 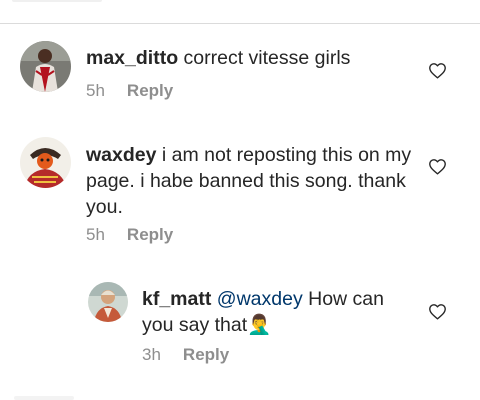 What do you see at coordinates (279, 312) in the screenshot?
I see `comment-body: kf_matt @waxdey How can you say that🤦‍♂️` at bounding box center [279, 312].